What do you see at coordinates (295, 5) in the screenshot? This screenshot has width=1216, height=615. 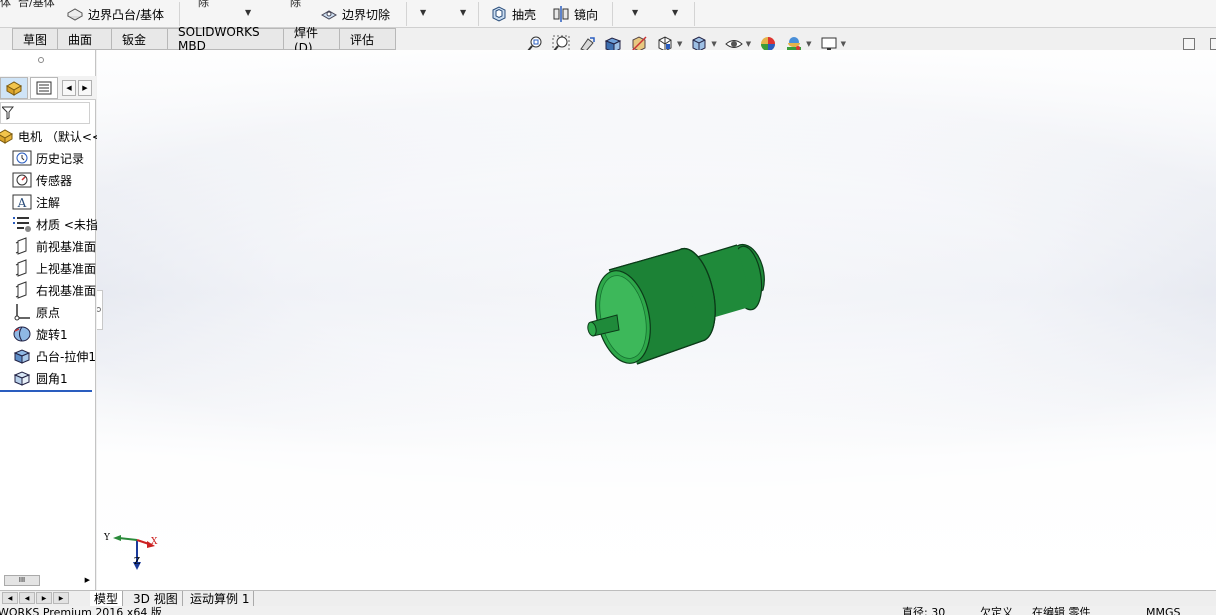 I see `ribbon-cut-label-b: 除` at bounding box center [295, 5].